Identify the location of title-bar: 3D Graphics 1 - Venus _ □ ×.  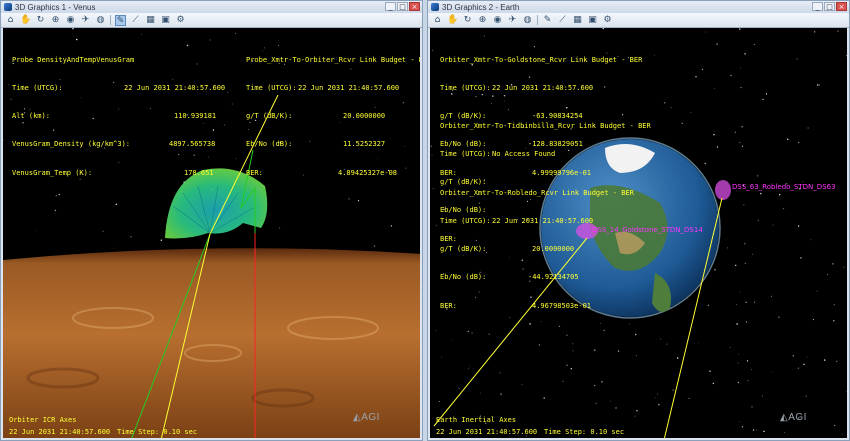
(211, 7).